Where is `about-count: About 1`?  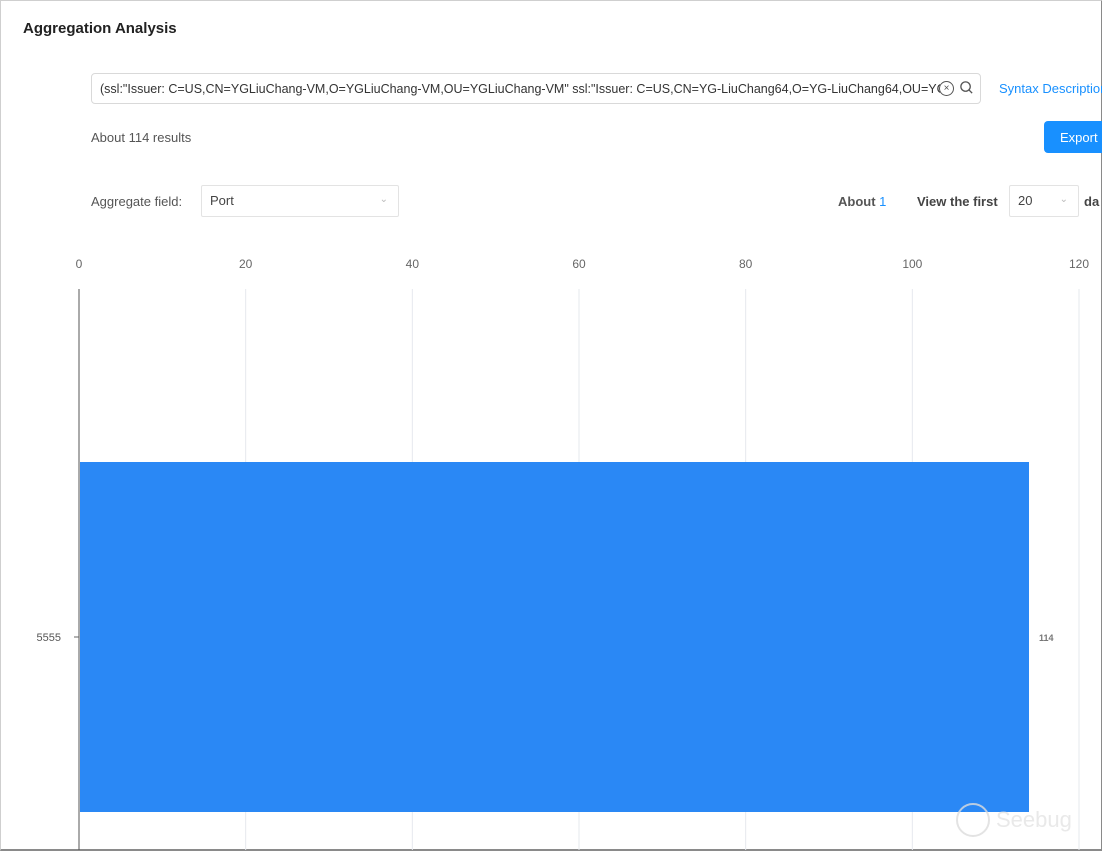 about-count: About 1 is located at coordinates (862, 201).